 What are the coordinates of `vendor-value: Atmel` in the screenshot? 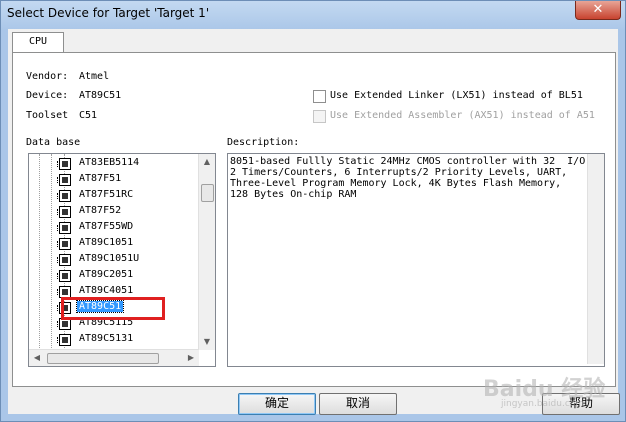 It's located at (94, 76).